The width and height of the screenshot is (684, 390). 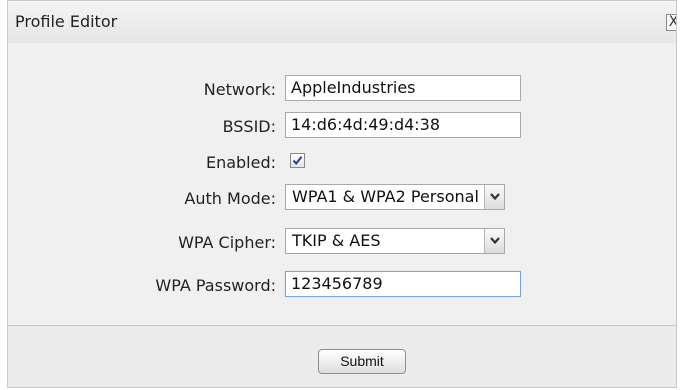 I want to click on wpa-cipher-row: WPA Cipher: TKIP & AES, so click(x=342, y=242).